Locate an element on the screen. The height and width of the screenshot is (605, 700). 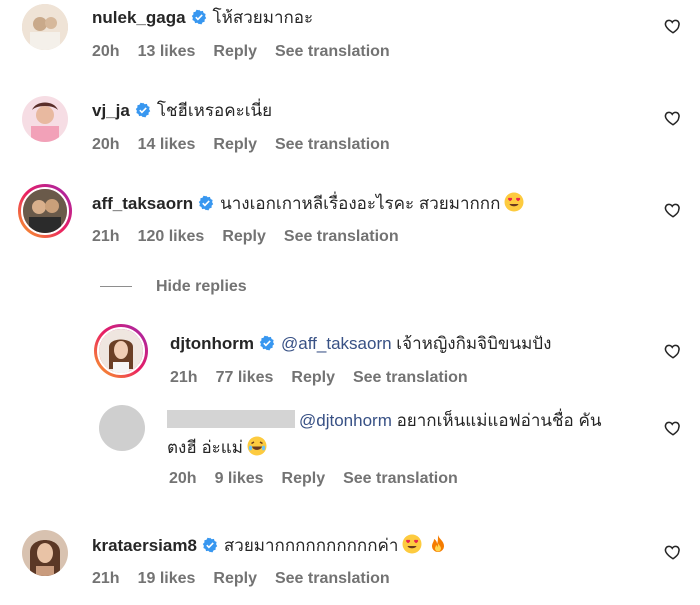
comment-text-line: nulek_gaga โห้สวยมากอะ is located at coordinates (202, 18).